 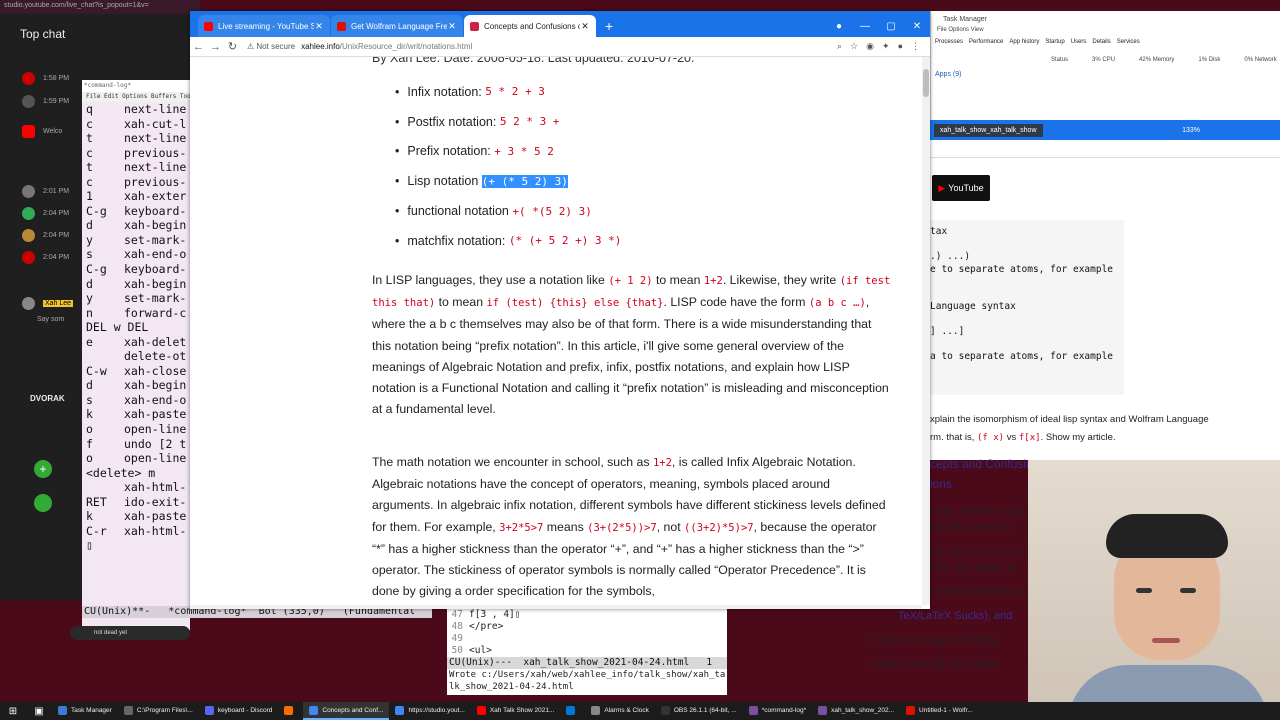 What do you see at coordinates (926, 331) in the screenshot?
I see `vertical-scrollbar` at bounding box center [926, 331].